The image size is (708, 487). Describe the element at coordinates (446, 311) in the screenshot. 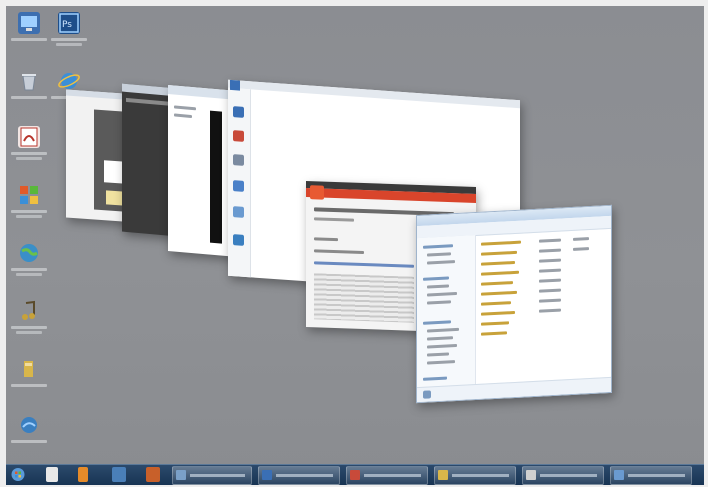

I see `explorer-nav-pane` at that location.